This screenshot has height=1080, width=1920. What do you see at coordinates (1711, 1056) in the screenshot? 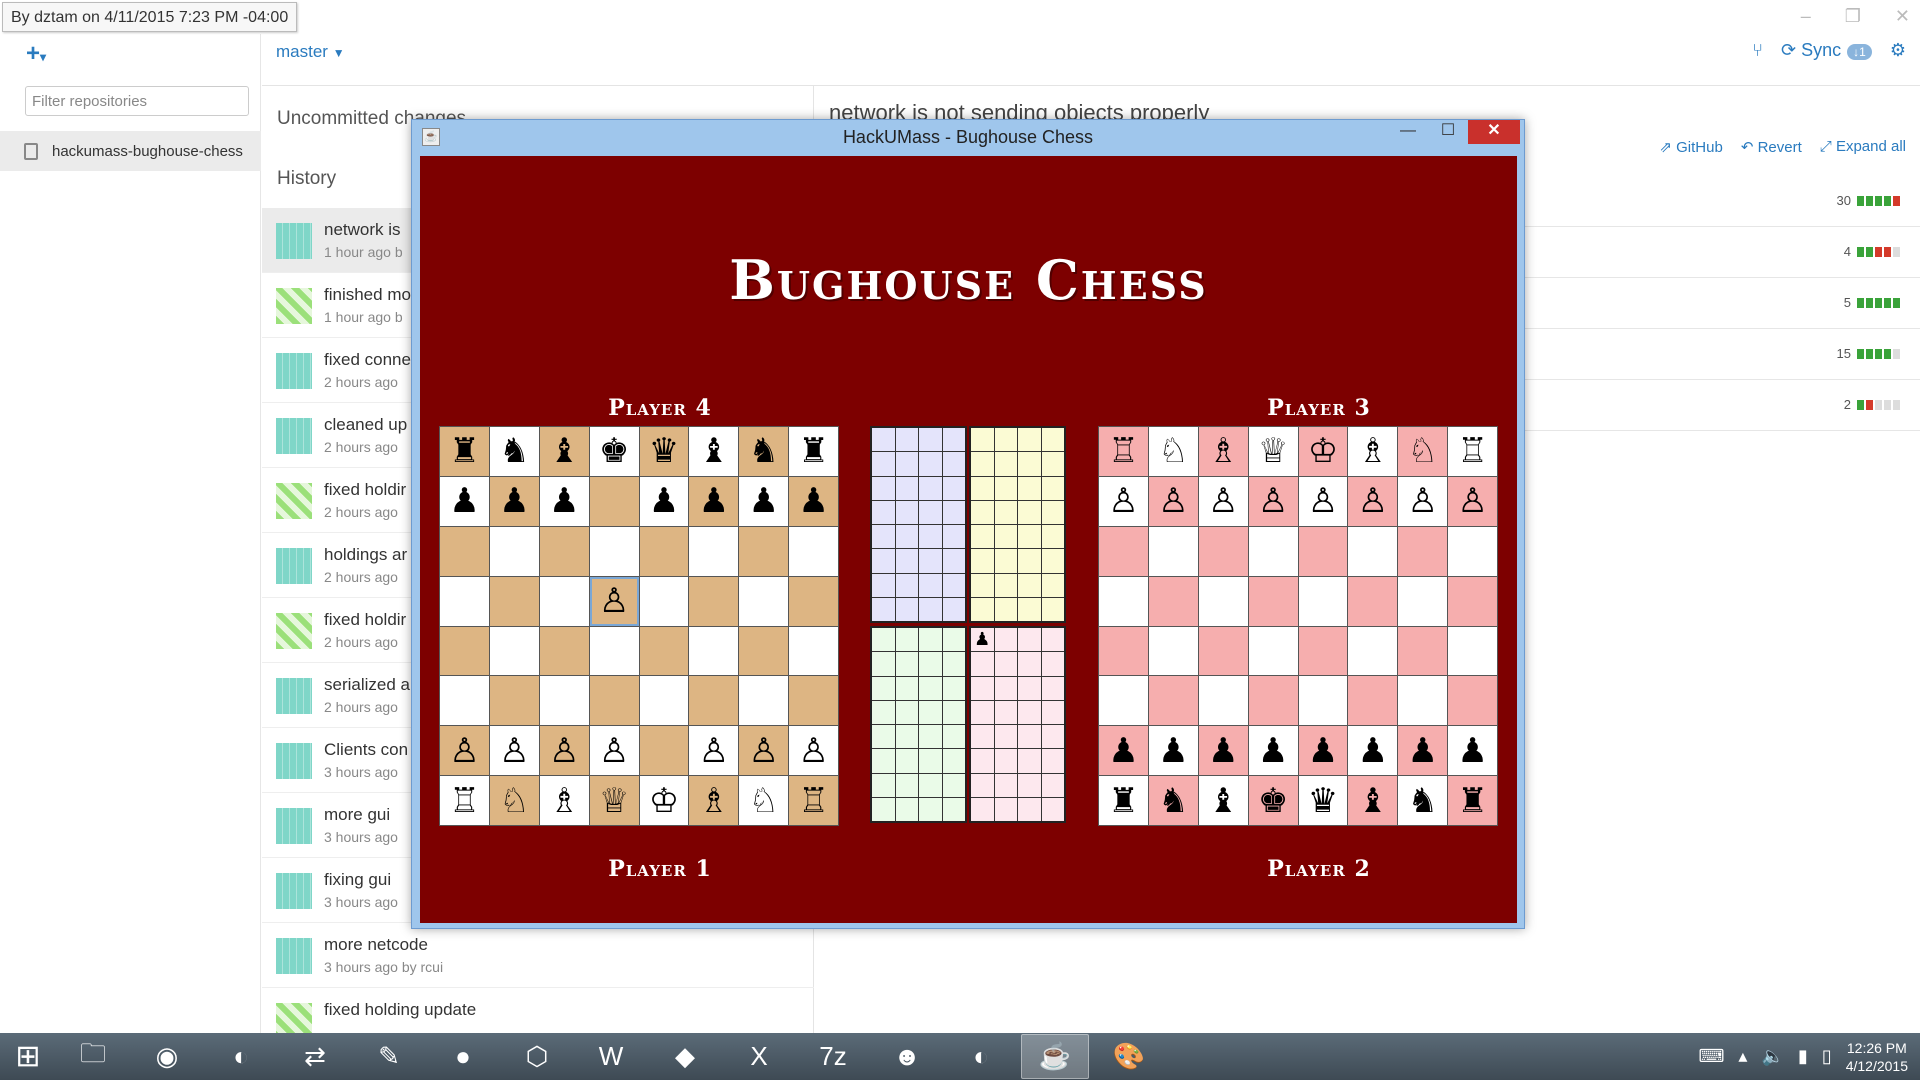
I see `keyboard-icon: ⌨` at bounding box center [1711, 1056].